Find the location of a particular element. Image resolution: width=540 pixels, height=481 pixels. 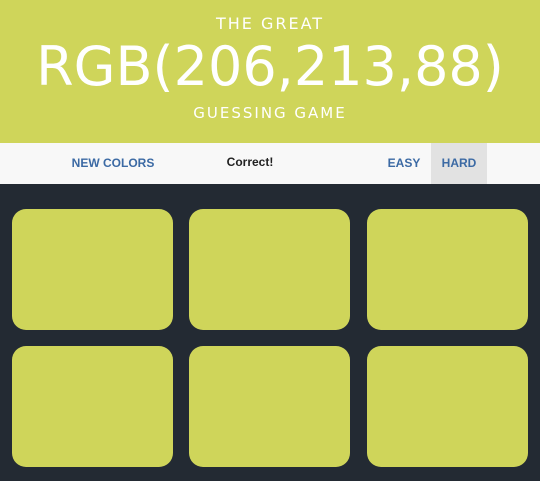

new-colors-button: NEW COLORS is located at coordinates (113, 163).